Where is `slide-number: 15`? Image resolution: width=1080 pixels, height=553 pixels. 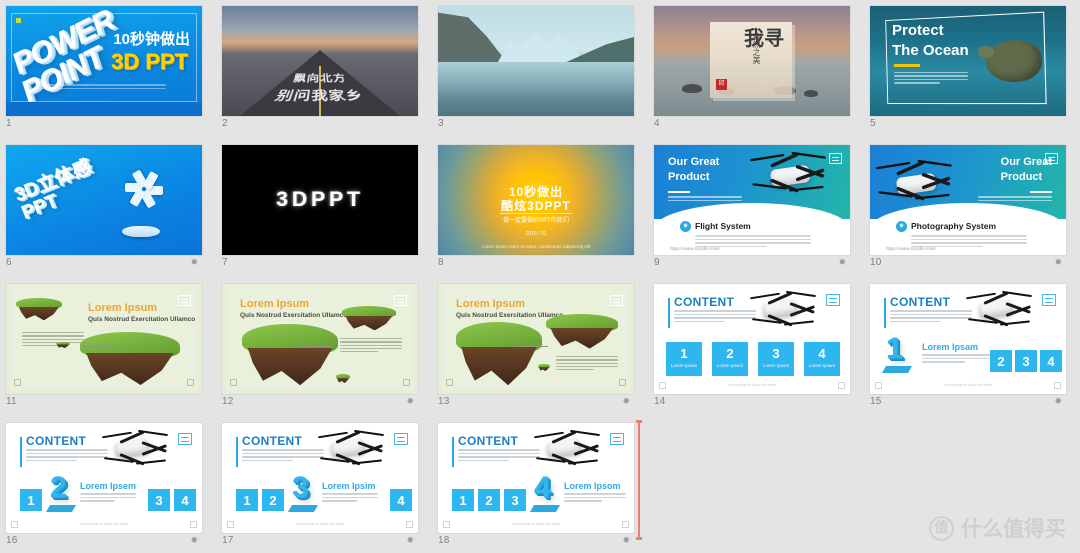
slide-number: 15 is located at coordinates (876, 401).